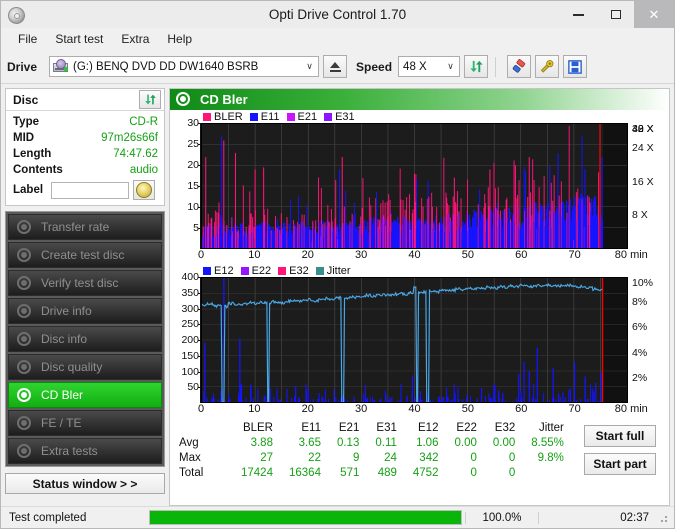  What do you see at coordinates (85, 483) in the screenshot?
I see `status-window-button: Status window > >` at bounding box center [85, 483].